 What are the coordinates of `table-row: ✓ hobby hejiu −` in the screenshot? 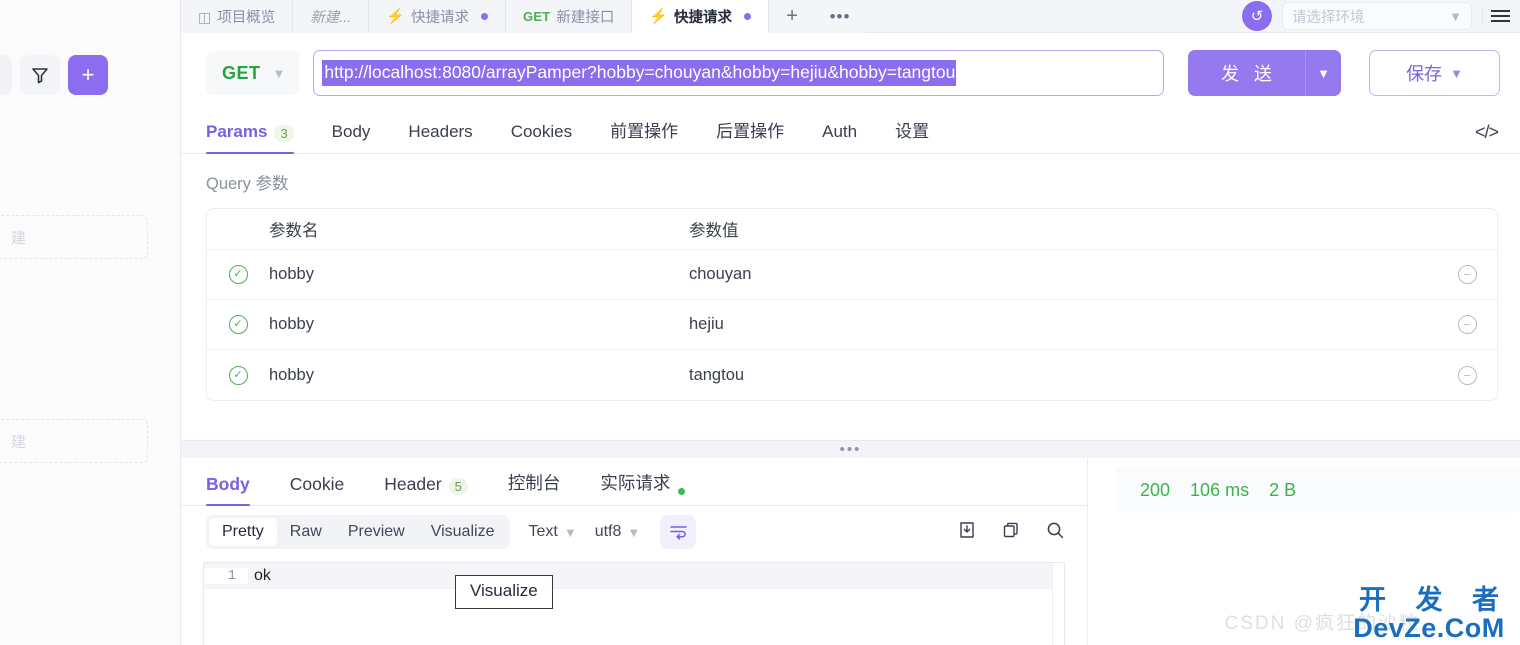 It's located at (852, 325).